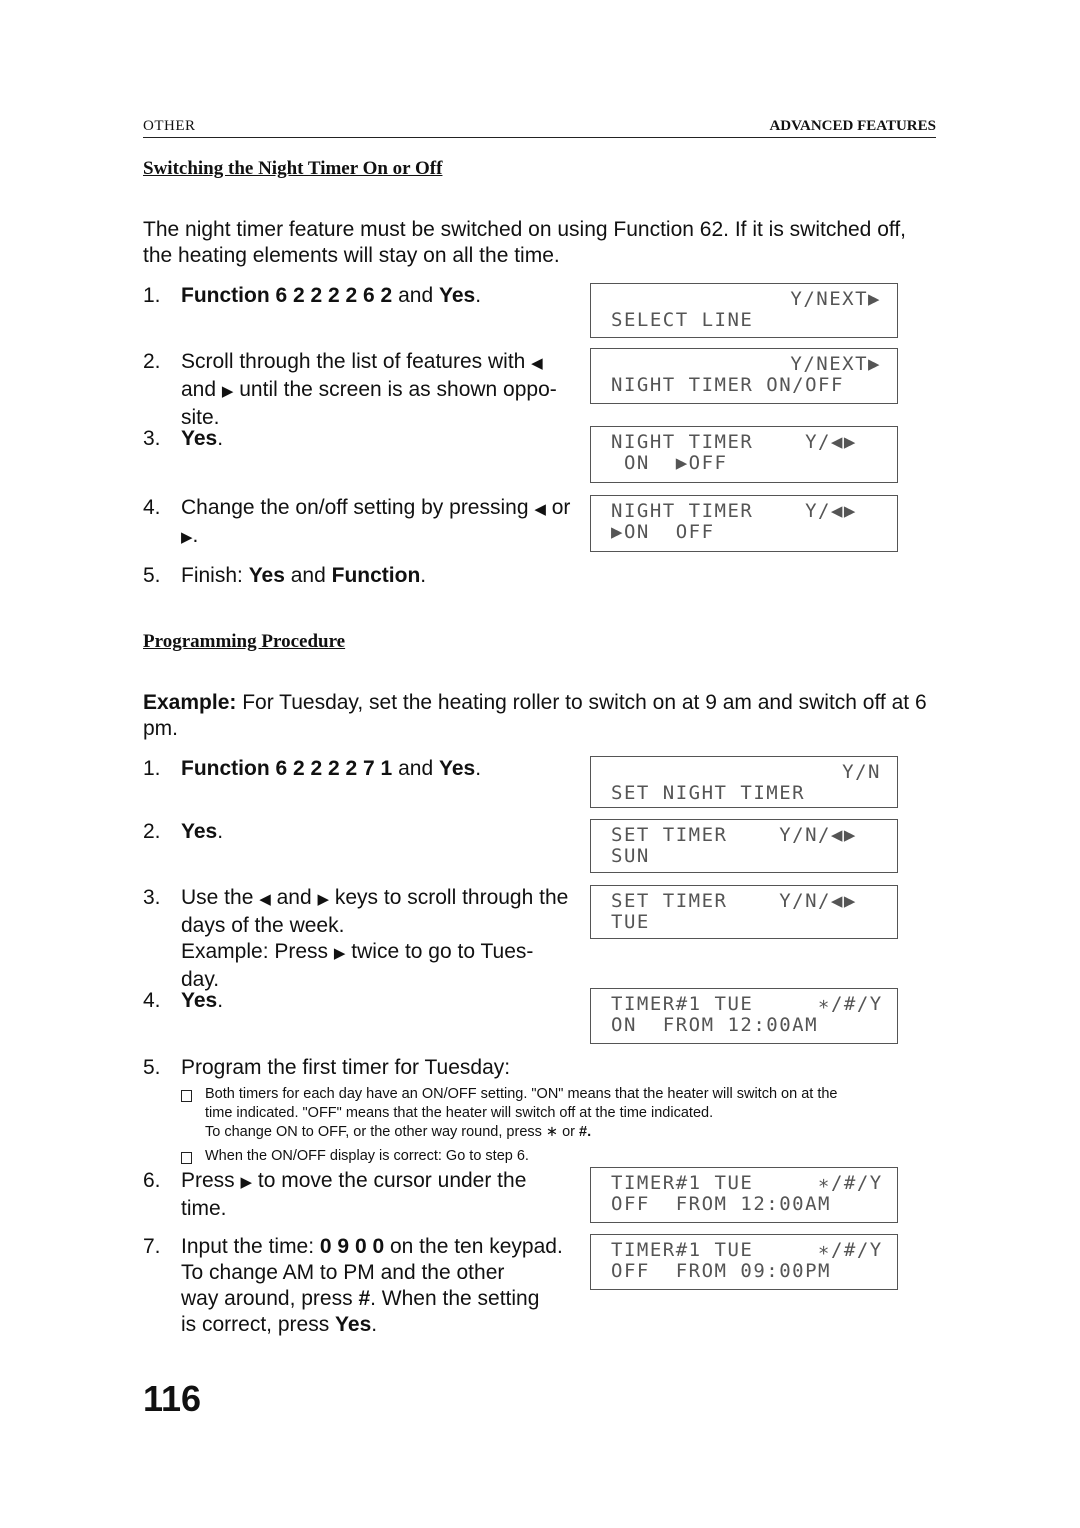 This screenshot has height=1528, width=1080. Describe the element at coordinates (352, 1246) in the screenshot. I see `text-segment: 0 9 0 0` at that location.